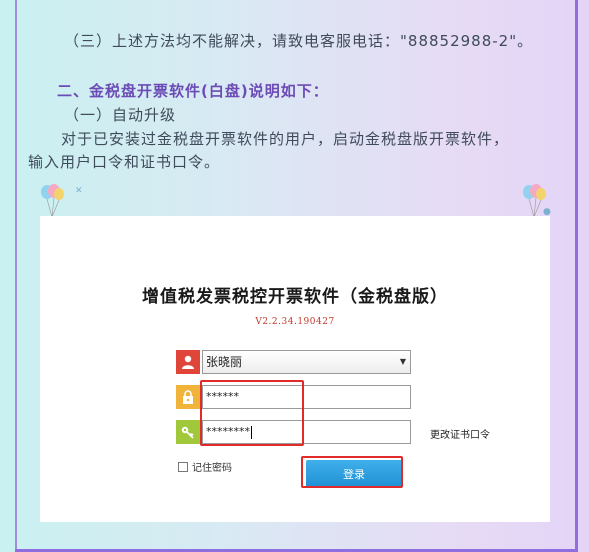  Describe the element at coordinates (306, 362) in the screenshot. I see `user-select: 张晓丽 ▼` at that location.